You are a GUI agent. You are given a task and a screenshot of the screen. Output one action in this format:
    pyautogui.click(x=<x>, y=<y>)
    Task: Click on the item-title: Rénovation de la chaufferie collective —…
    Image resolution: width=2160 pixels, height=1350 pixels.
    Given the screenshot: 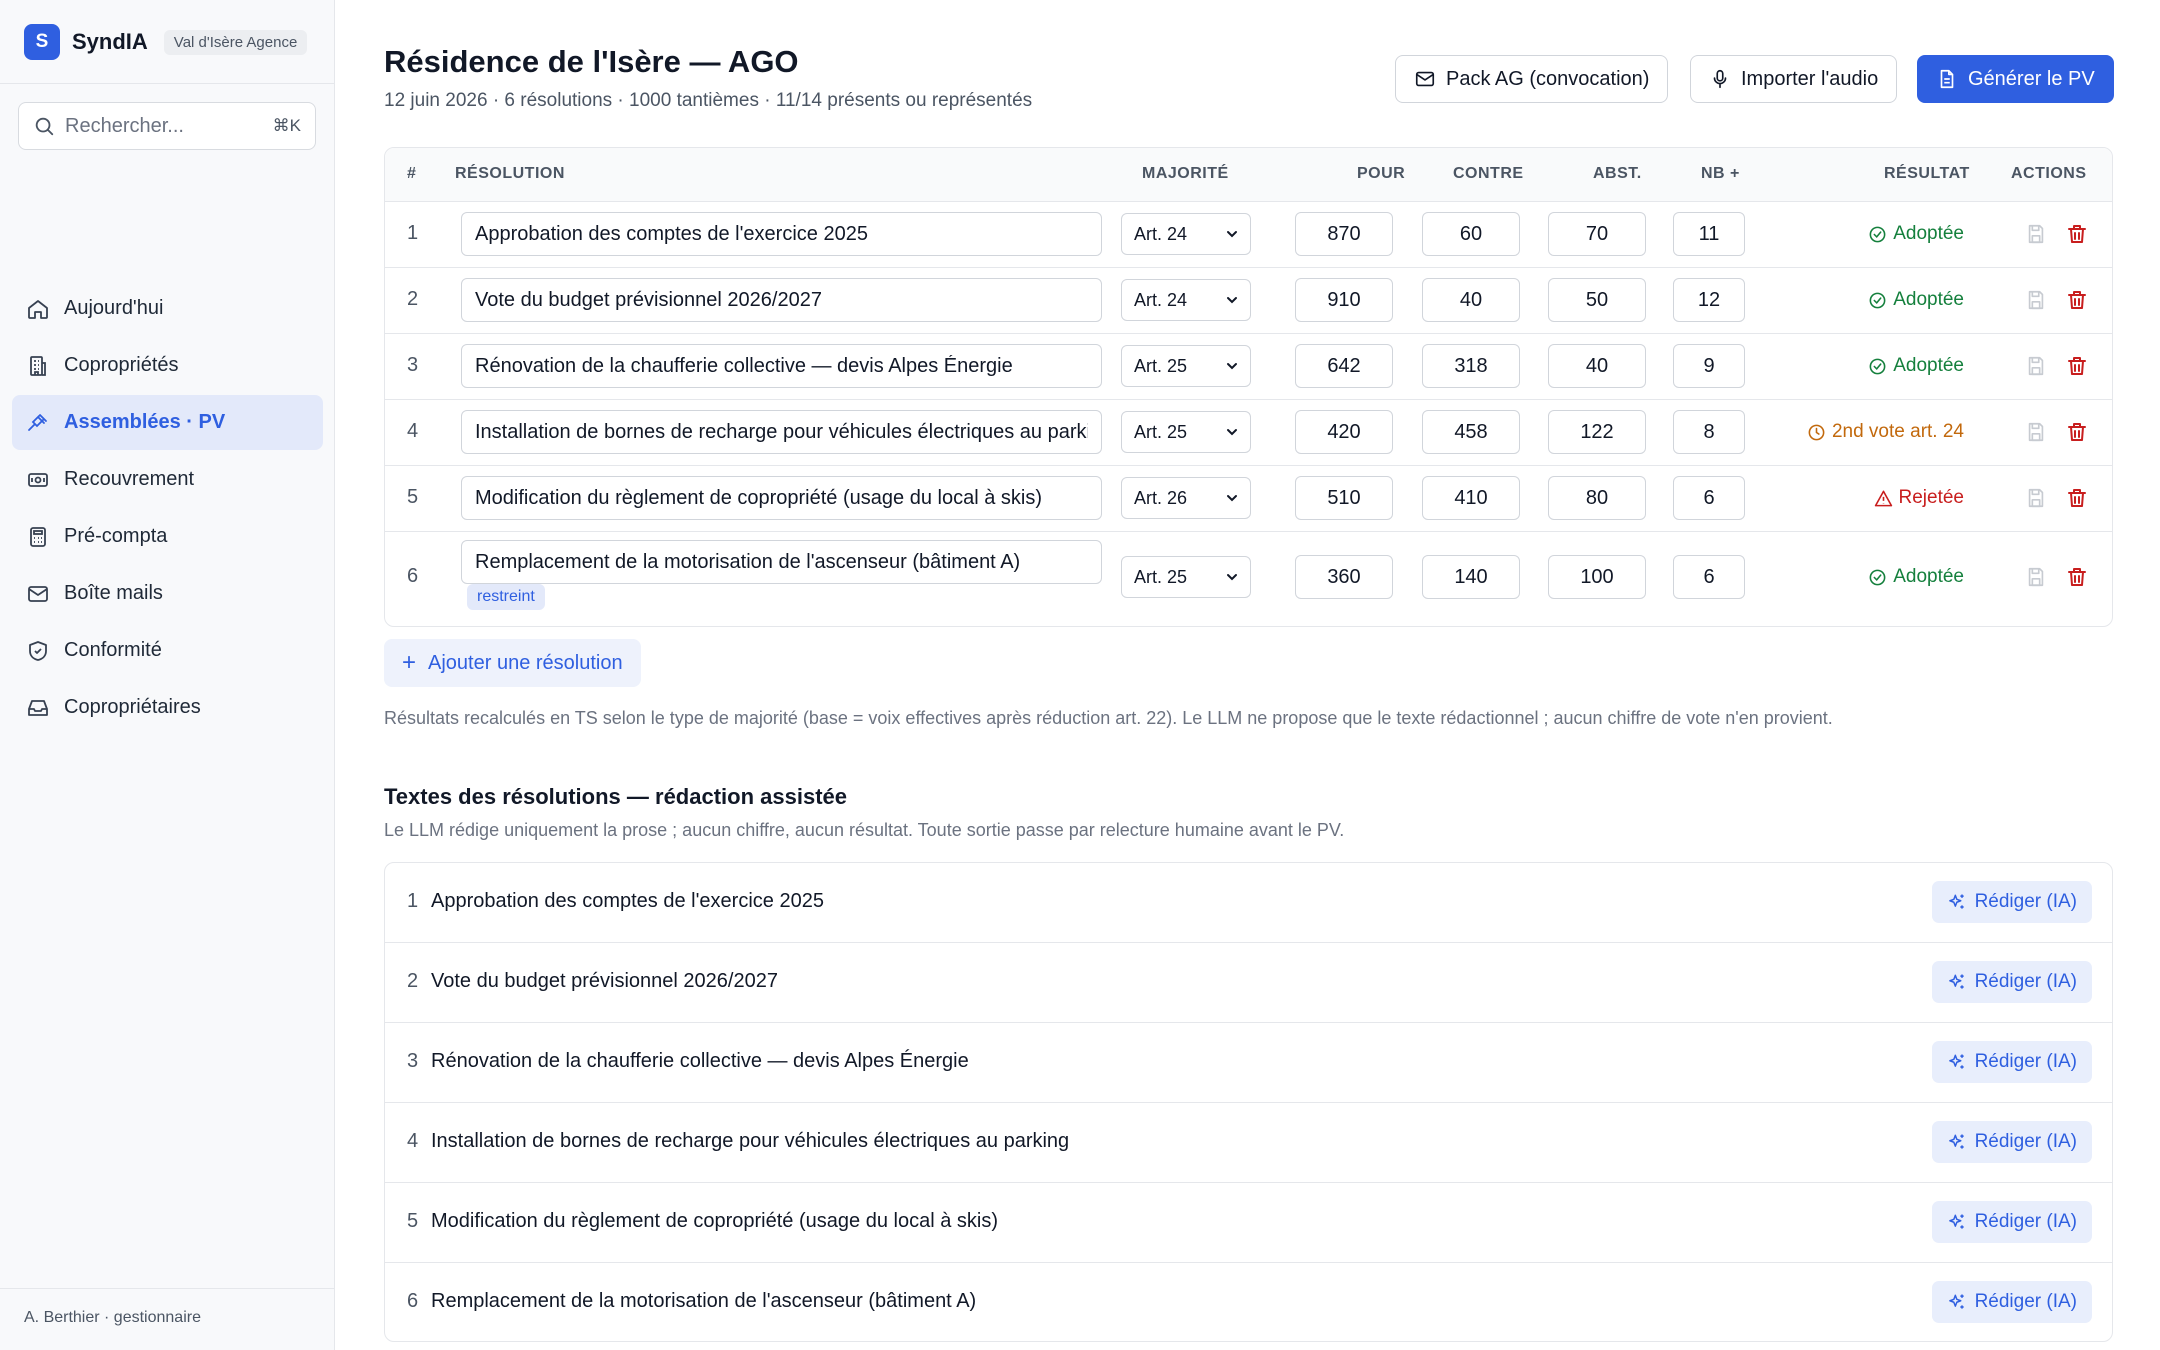 What is the action you would take?
    pyautogui.click(x=700, y=1061)
    